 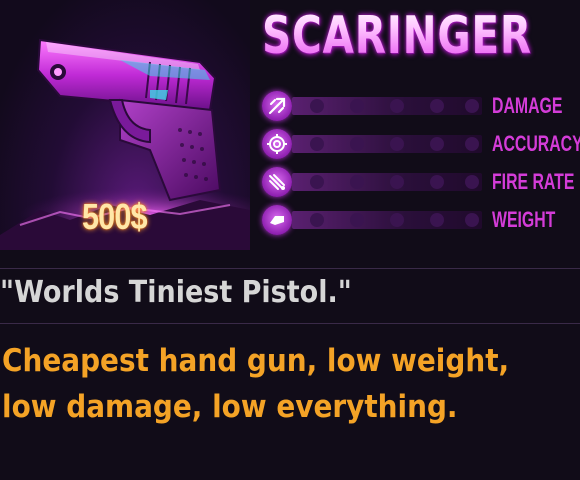 I want to click on stat-row-fire-rate: FIRE RATE, so click(x=421, y=182).